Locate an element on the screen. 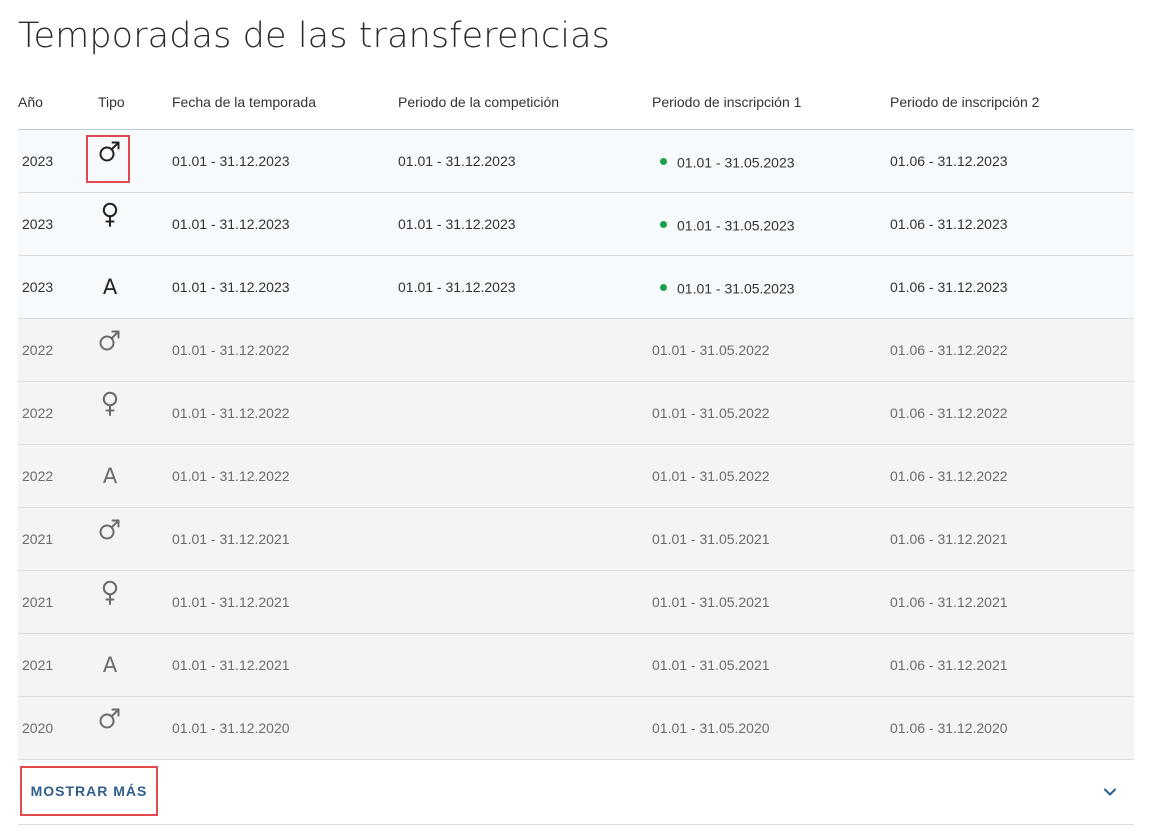 The image size is (1154, 837). header-inscription-period-2: Periodo de inscripción 2 is located at coordinates (965, 102).